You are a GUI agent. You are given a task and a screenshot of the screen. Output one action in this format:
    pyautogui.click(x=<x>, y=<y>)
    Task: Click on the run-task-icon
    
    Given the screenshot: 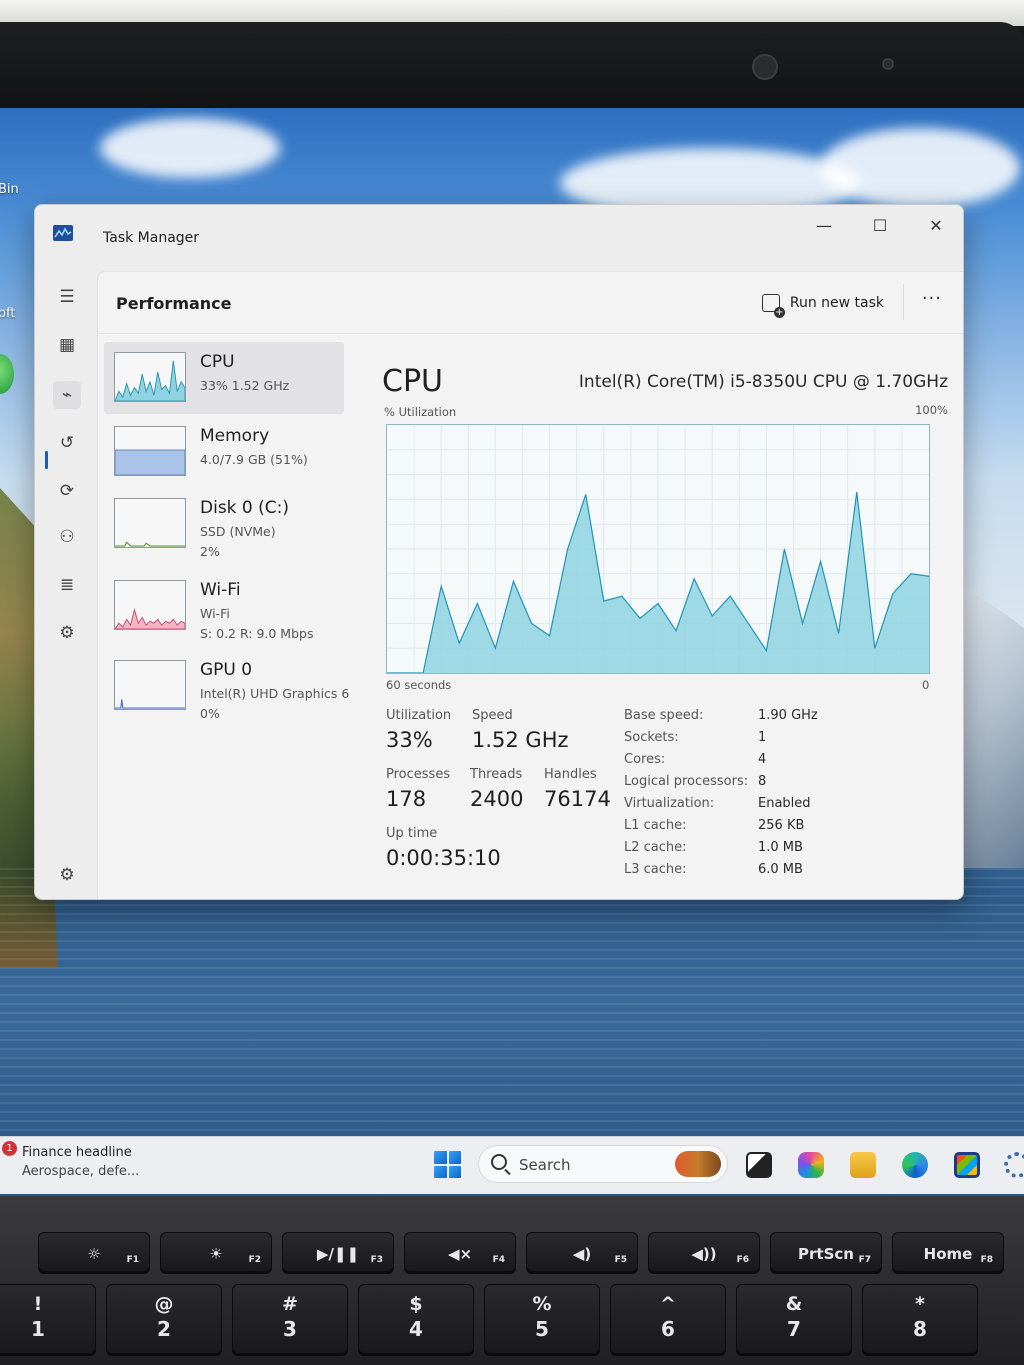 What is the action you would take?
    pyautogui.click(x=773, y=306)
    